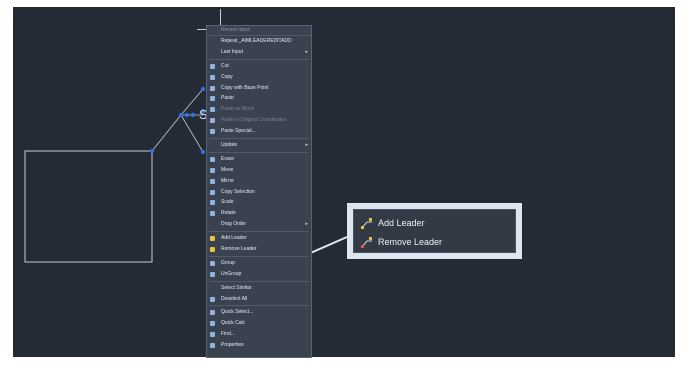 This screenshot has width=684, height=366. What do you see at coordinates (259, 323) in the screenshot?
I see `menu-item-quick-calc: Quick Calc` at bounding box center [259, 323].